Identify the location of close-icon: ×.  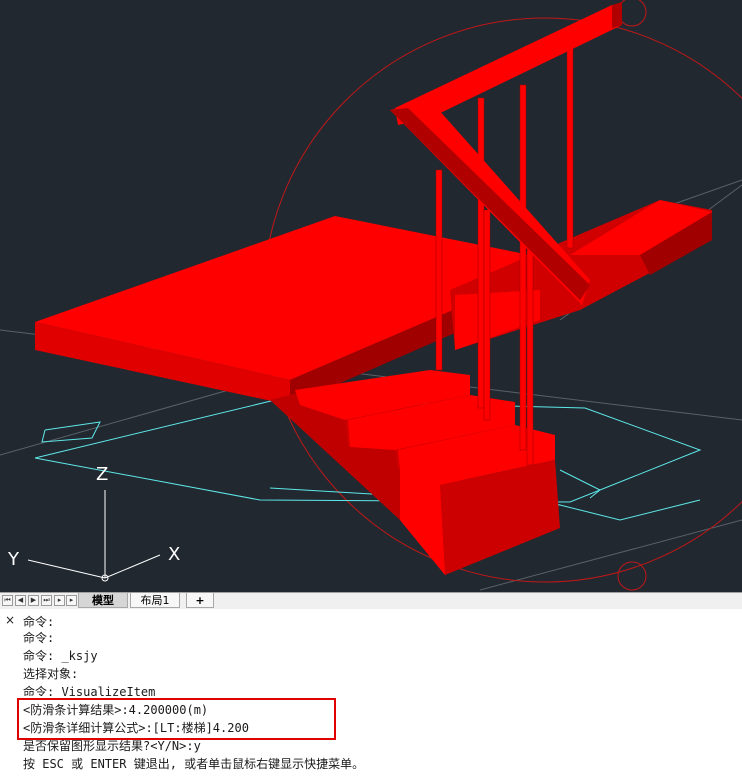
(10, 620).